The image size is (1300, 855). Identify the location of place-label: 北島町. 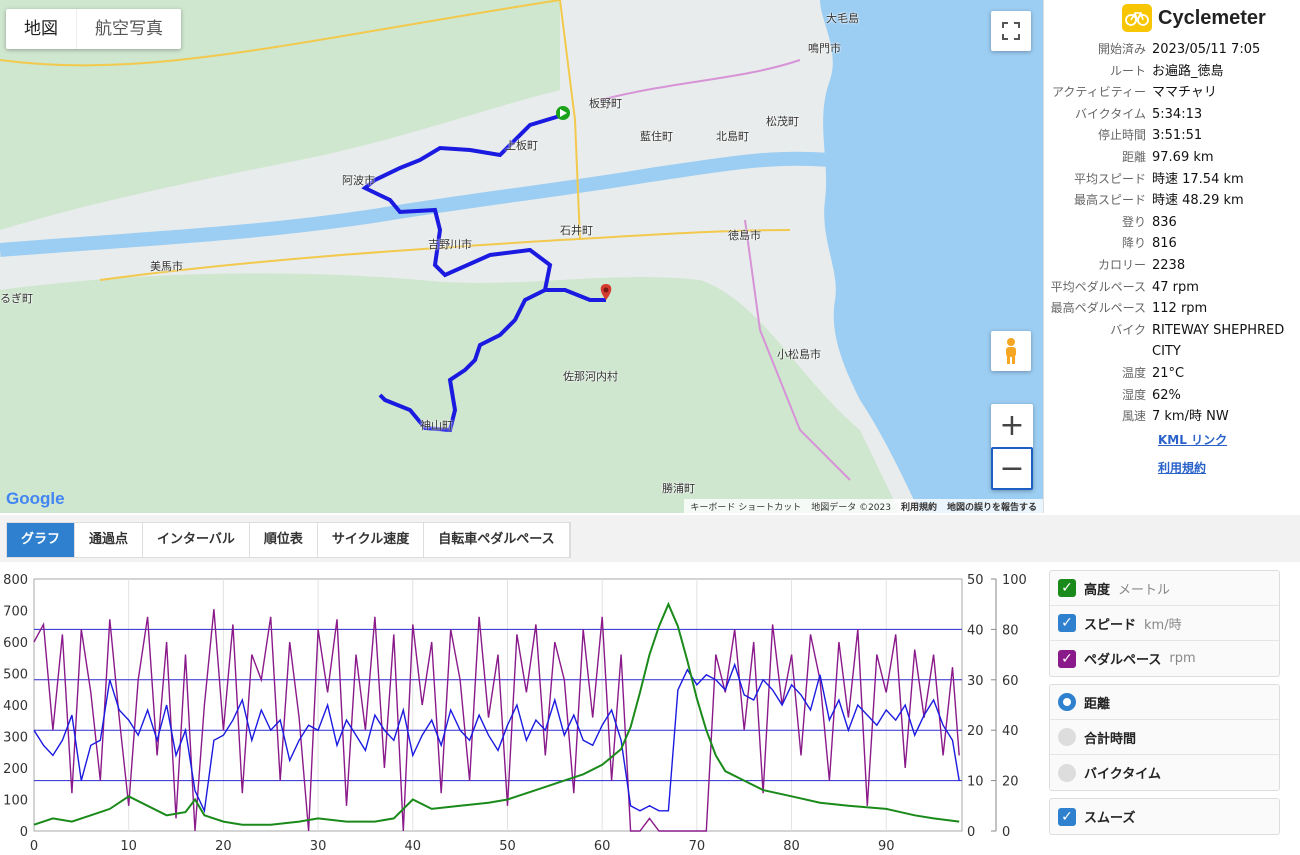
(732, 136).